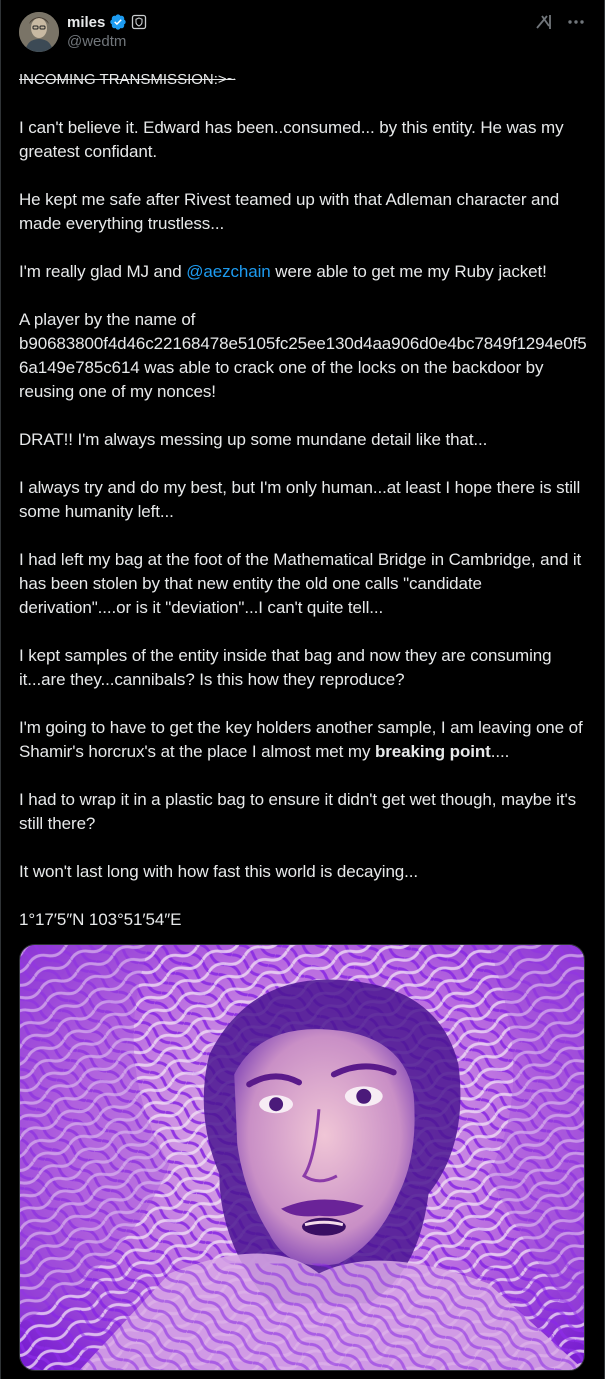  I want to click on avatar, so click(39, 32).